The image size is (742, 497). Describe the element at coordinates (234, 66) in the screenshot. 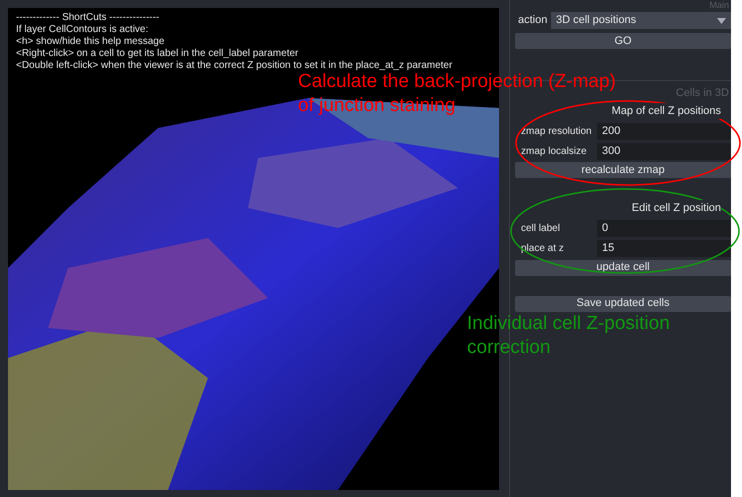

I see `help-text: <Double left-click> when the viewer is at the correct Z position to set it in the place_at_z parameter` at that location.